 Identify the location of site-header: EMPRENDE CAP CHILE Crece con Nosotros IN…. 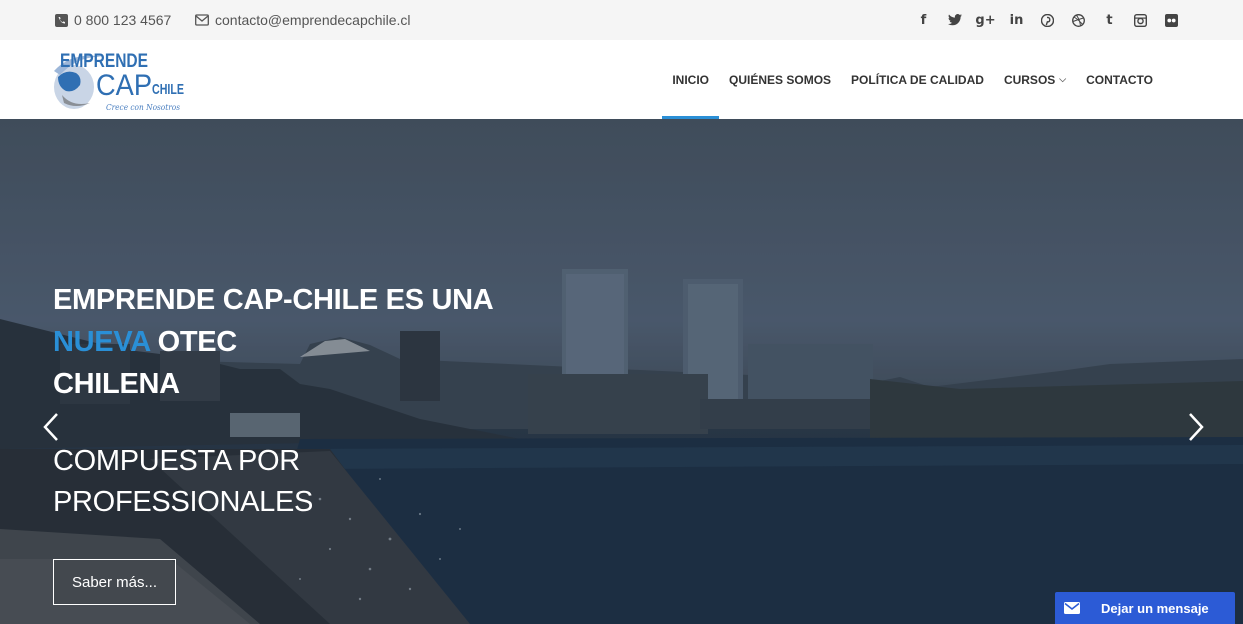
(621, 79).